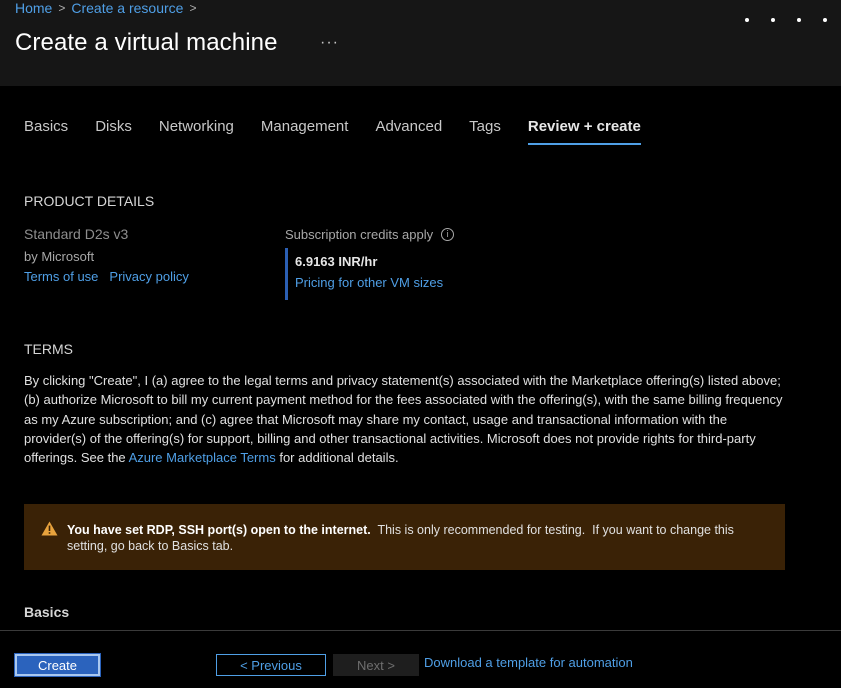 Image resolution: width=841 pixels, height=688 pixels. What do you see at coordinates (48, 349) in the screenshot?
I see `terms-heading: TERMS` at bounding box center [48, 349].